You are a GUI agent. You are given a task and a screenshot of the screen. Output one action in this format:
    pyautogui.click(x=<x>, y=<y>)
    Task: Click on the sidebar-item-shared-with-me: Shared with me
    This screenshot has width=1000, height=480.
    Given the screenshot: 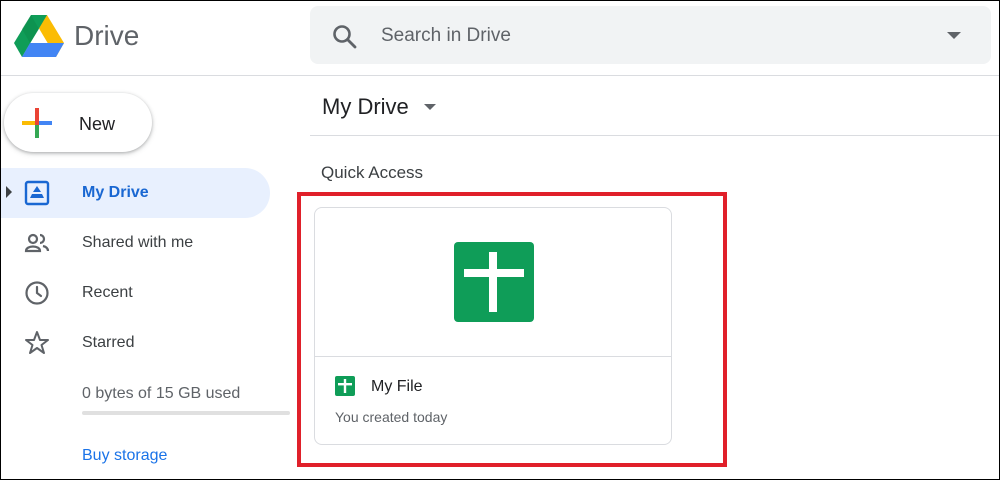 What is the action you would take?
    pyautogui.click(x=135, y=243)
    